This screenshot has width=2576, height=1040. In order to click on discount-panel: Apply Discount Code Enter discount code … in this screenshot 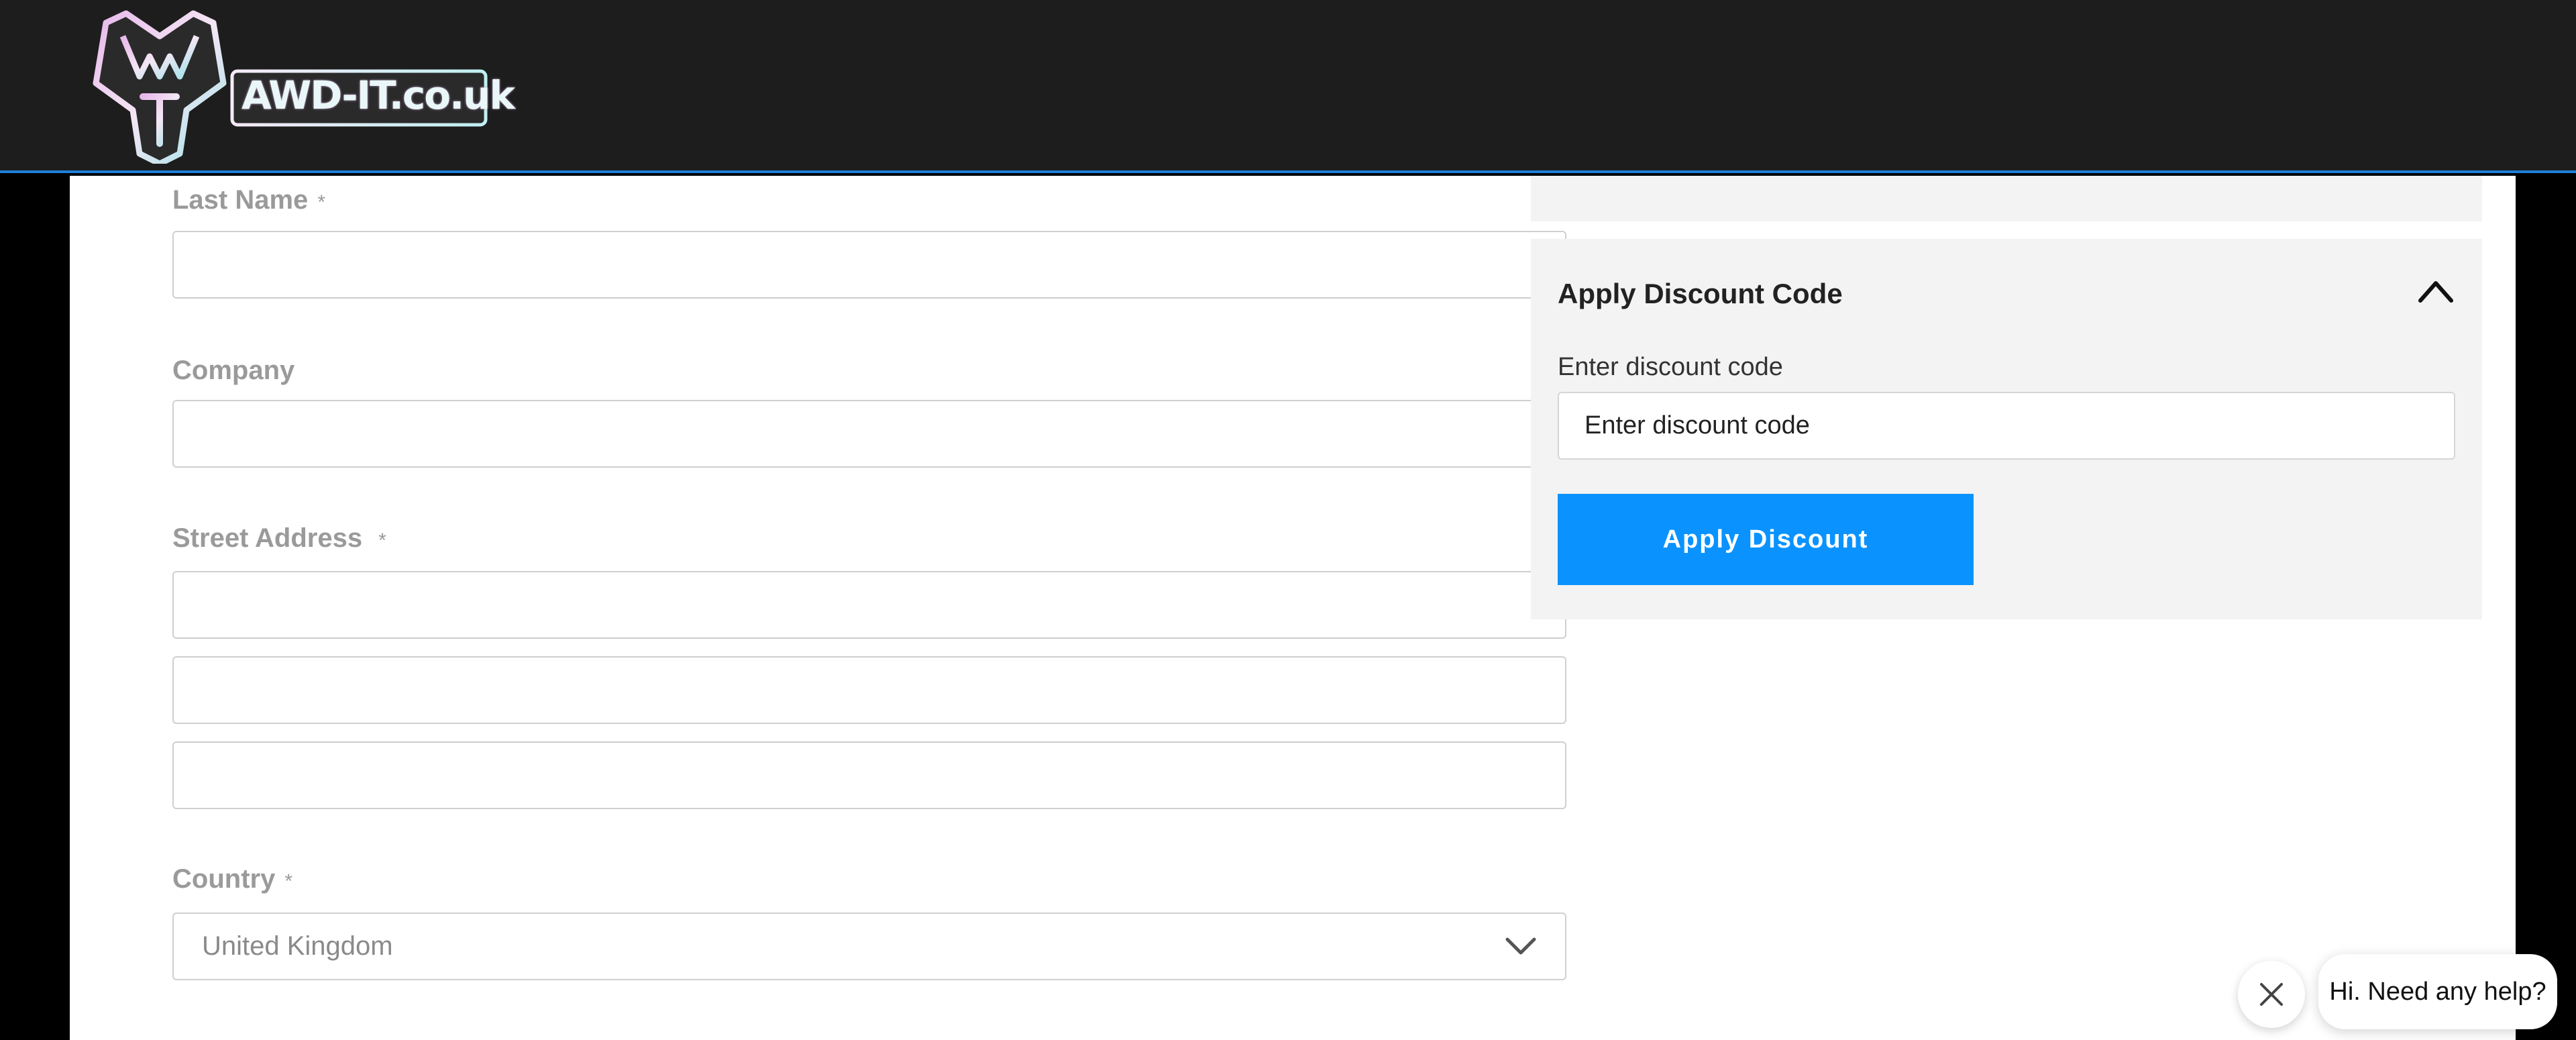, I will do `click(2006, 429)`.